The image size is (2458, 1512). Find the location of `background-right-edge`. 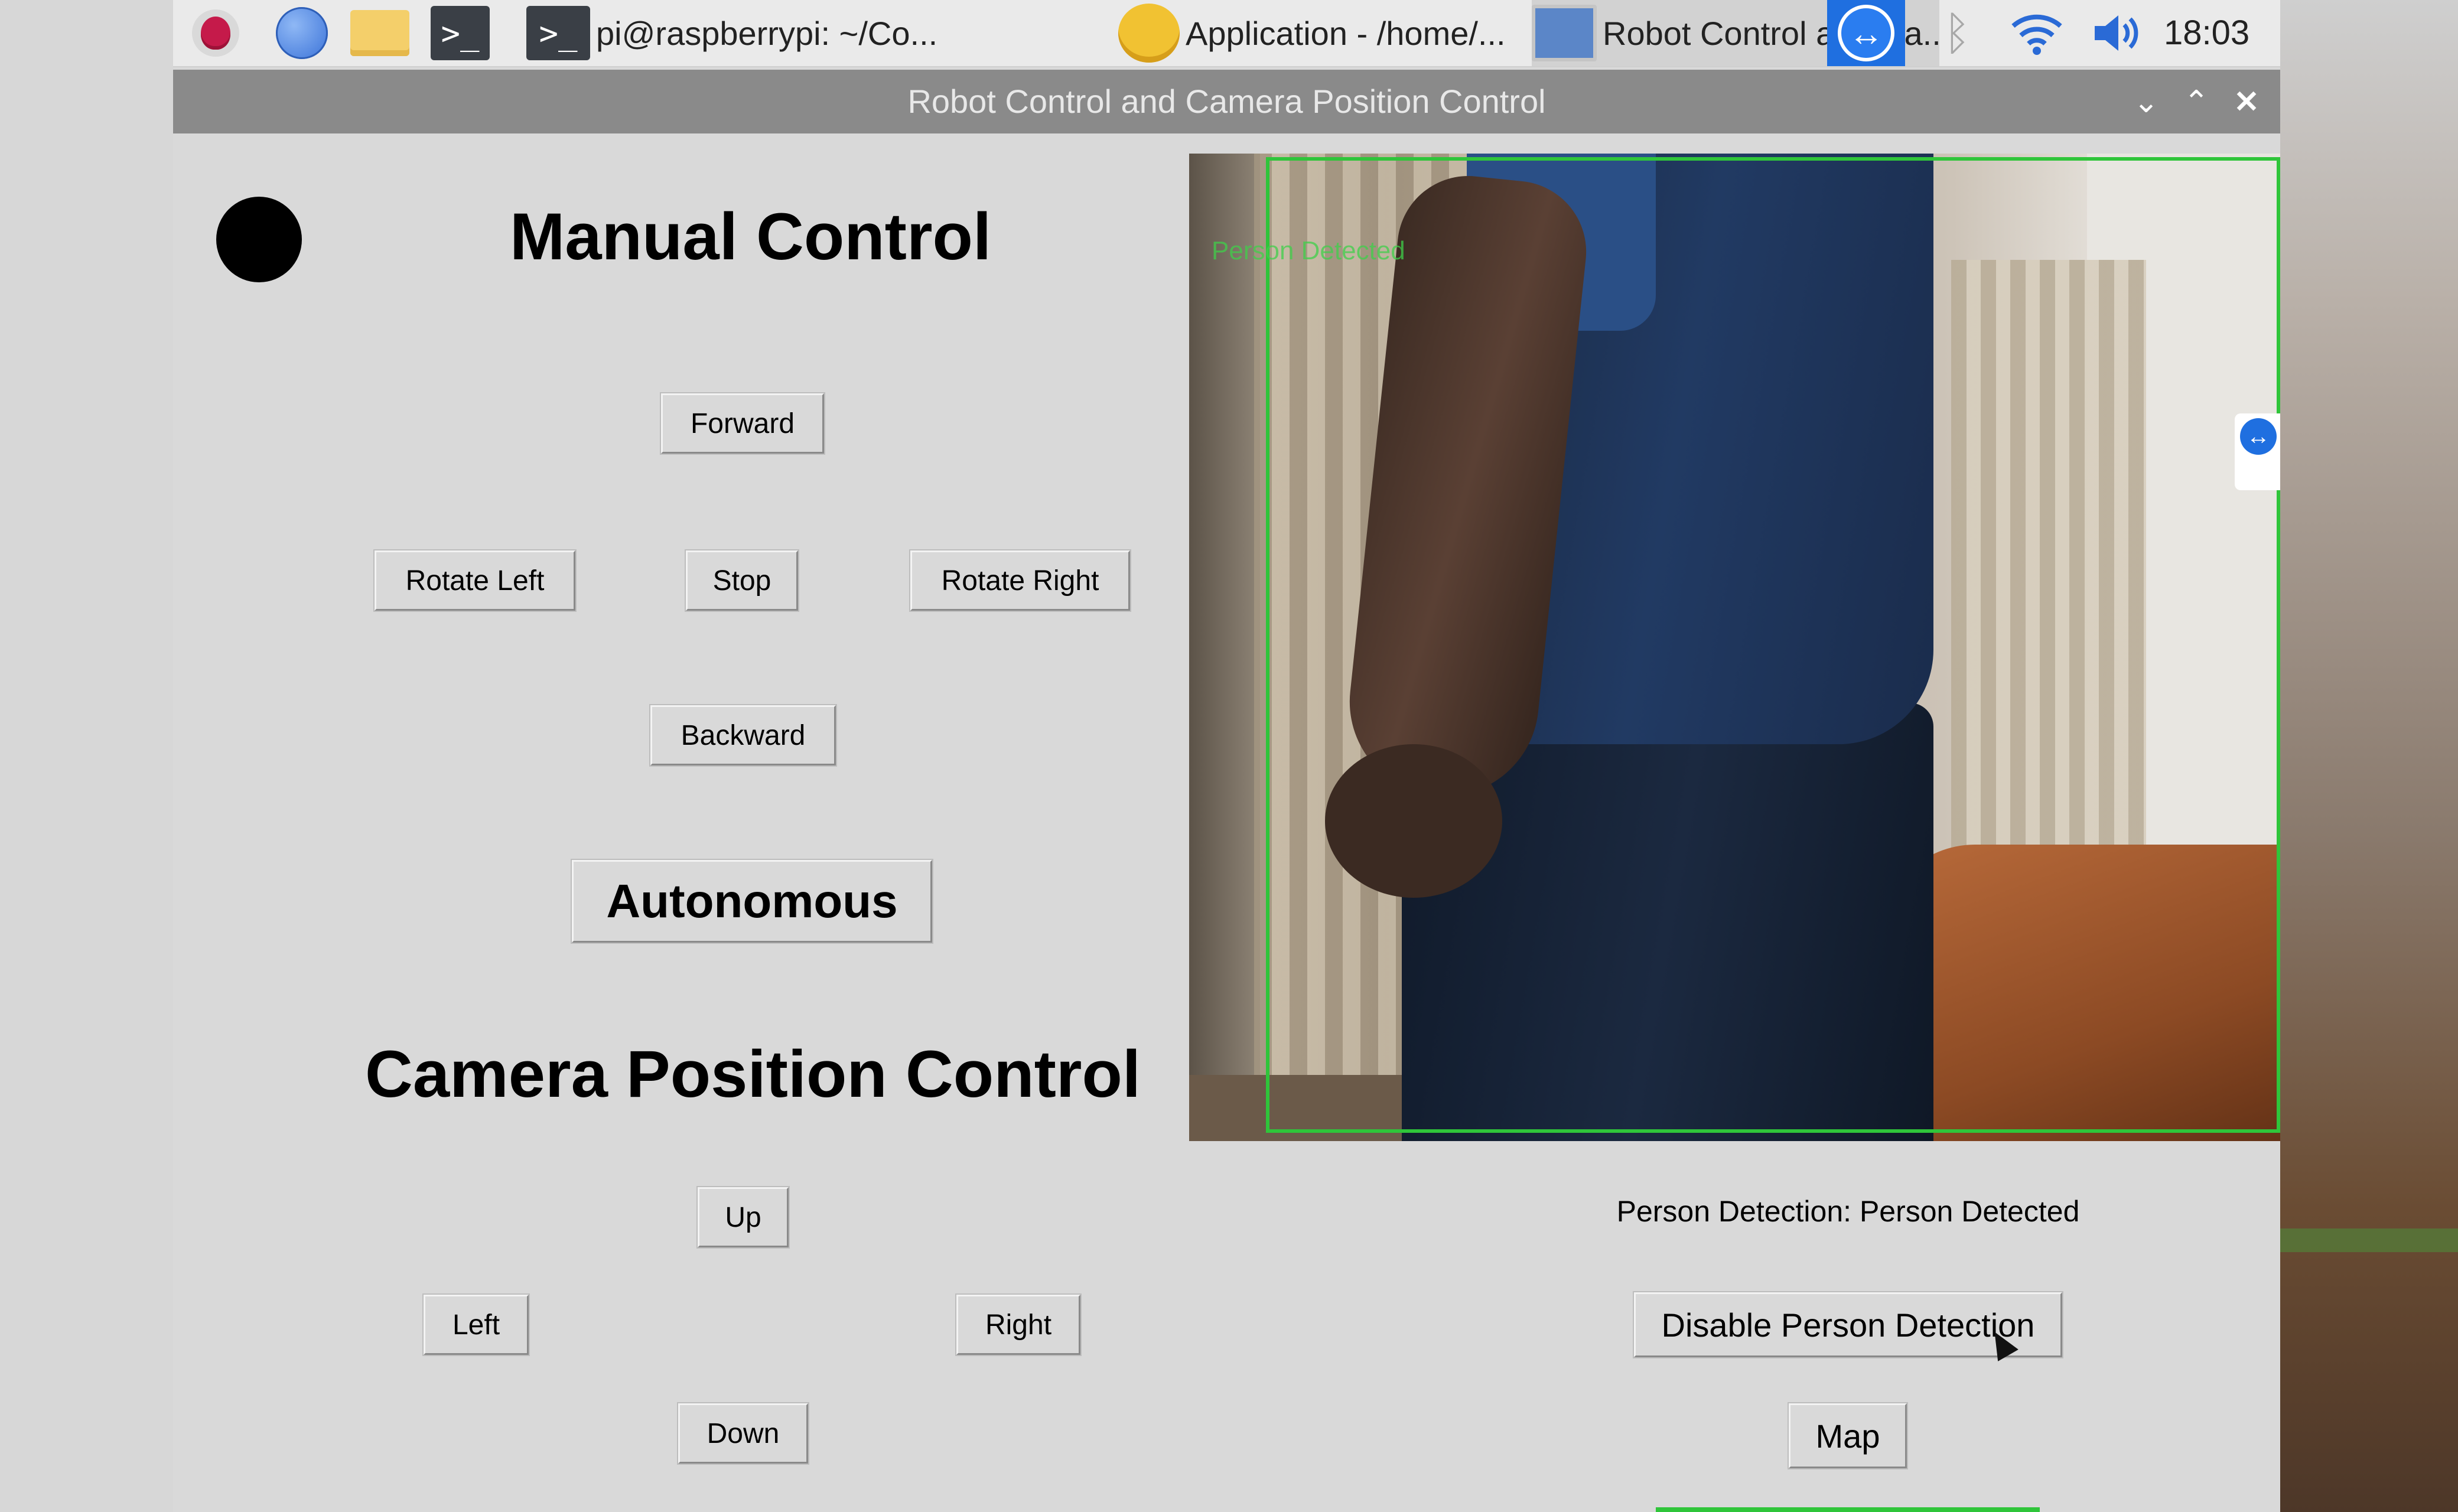

background-right-edge is located at coordinates (2369, 756).